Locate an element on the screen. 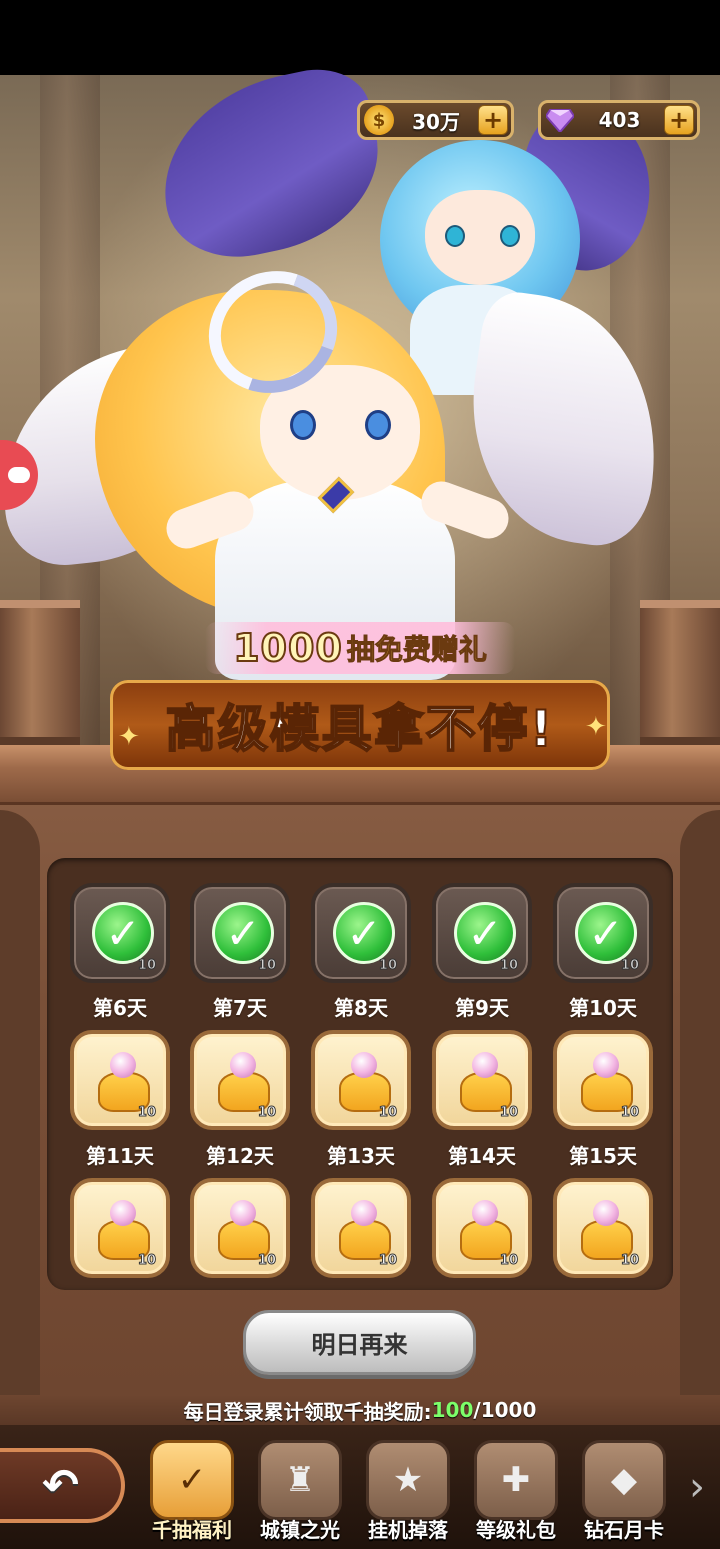 This screenshot has height=1549, width=720. back-button: ↶ is located at coordinates (62, 1485).